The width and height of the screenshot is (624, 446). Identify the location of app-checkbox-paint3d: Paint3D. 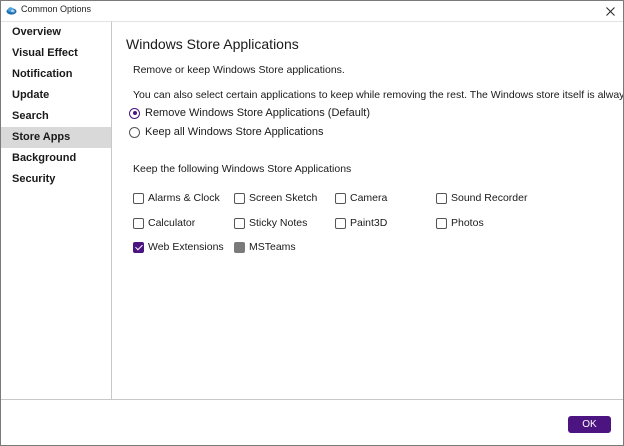
(361, 223).